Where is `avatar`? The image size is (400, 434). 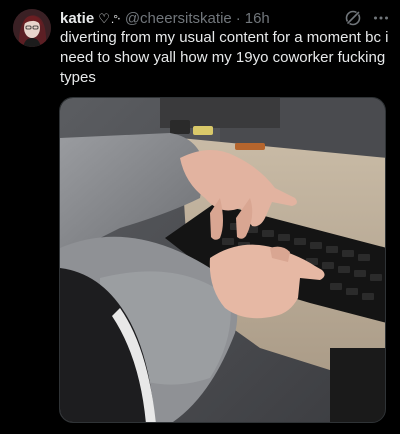 avatar is located at coordinates (32, 28).